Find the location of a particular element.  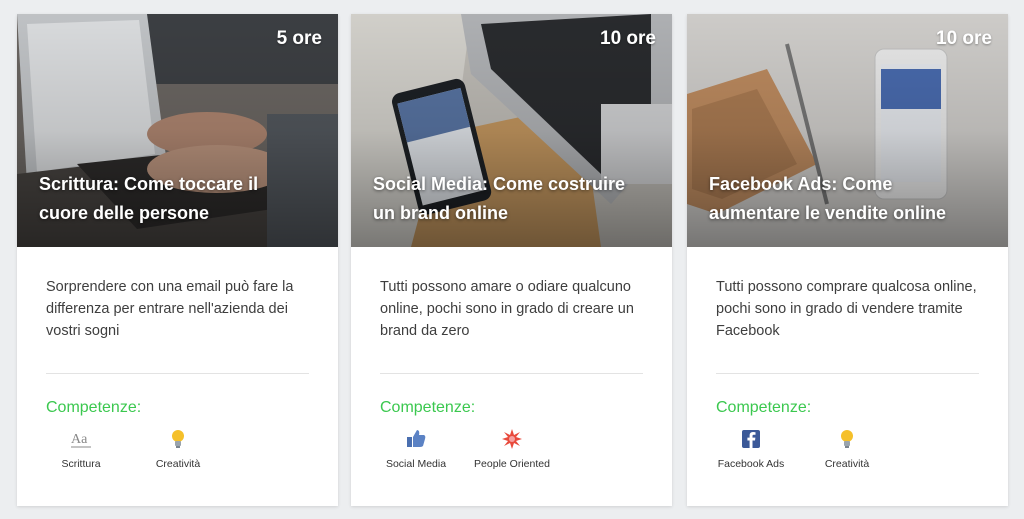

duration-badge: 5 ore is located at coordinates (299, 38).